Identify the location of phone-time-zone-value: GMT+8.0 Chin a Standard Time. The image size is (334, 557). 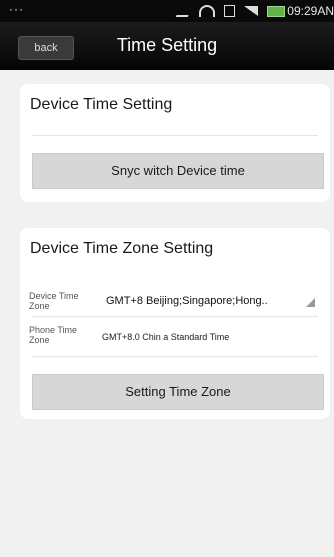
(166, 337).